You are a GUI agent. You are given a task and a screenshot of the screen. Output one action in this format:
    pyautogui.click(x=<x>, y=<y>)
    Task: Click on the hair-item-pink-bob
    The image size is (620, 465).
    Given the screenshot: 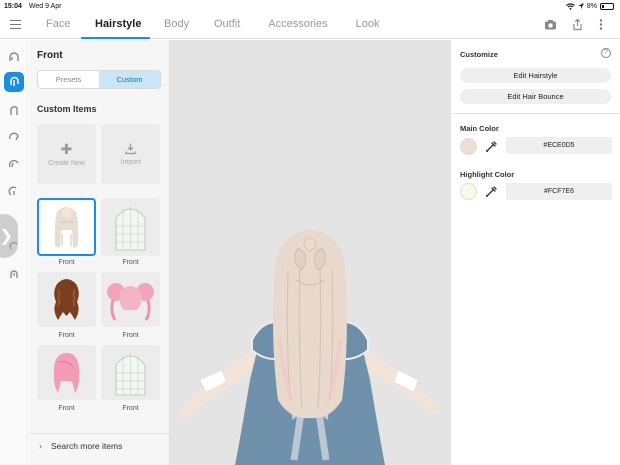 What is the action you would take?
    pyautogui.click(x=66, y=372)
    